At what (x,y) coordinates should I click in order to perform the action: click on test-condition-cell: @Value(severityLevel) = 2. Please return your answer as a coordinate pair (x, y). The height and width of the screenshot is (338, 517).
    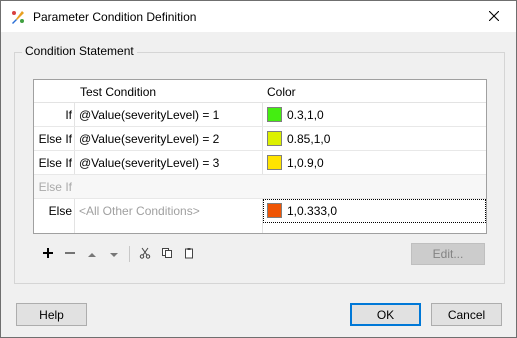
    Looking at the image, I should click on (149, 139).